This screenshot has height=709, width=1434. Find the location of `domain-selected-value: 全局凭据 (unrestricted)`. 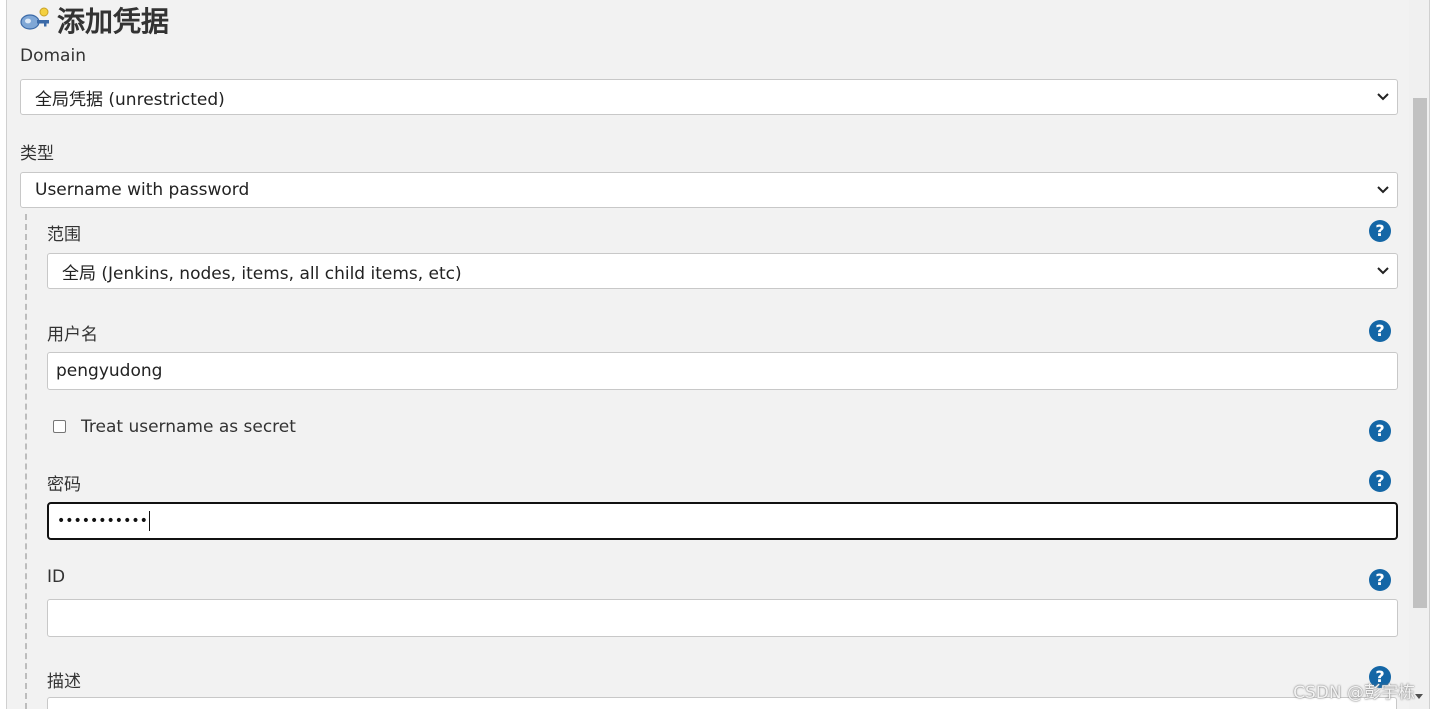

domain-selected-value: 全局凭据 (unrestricted) is located at coordinates (130, 99).